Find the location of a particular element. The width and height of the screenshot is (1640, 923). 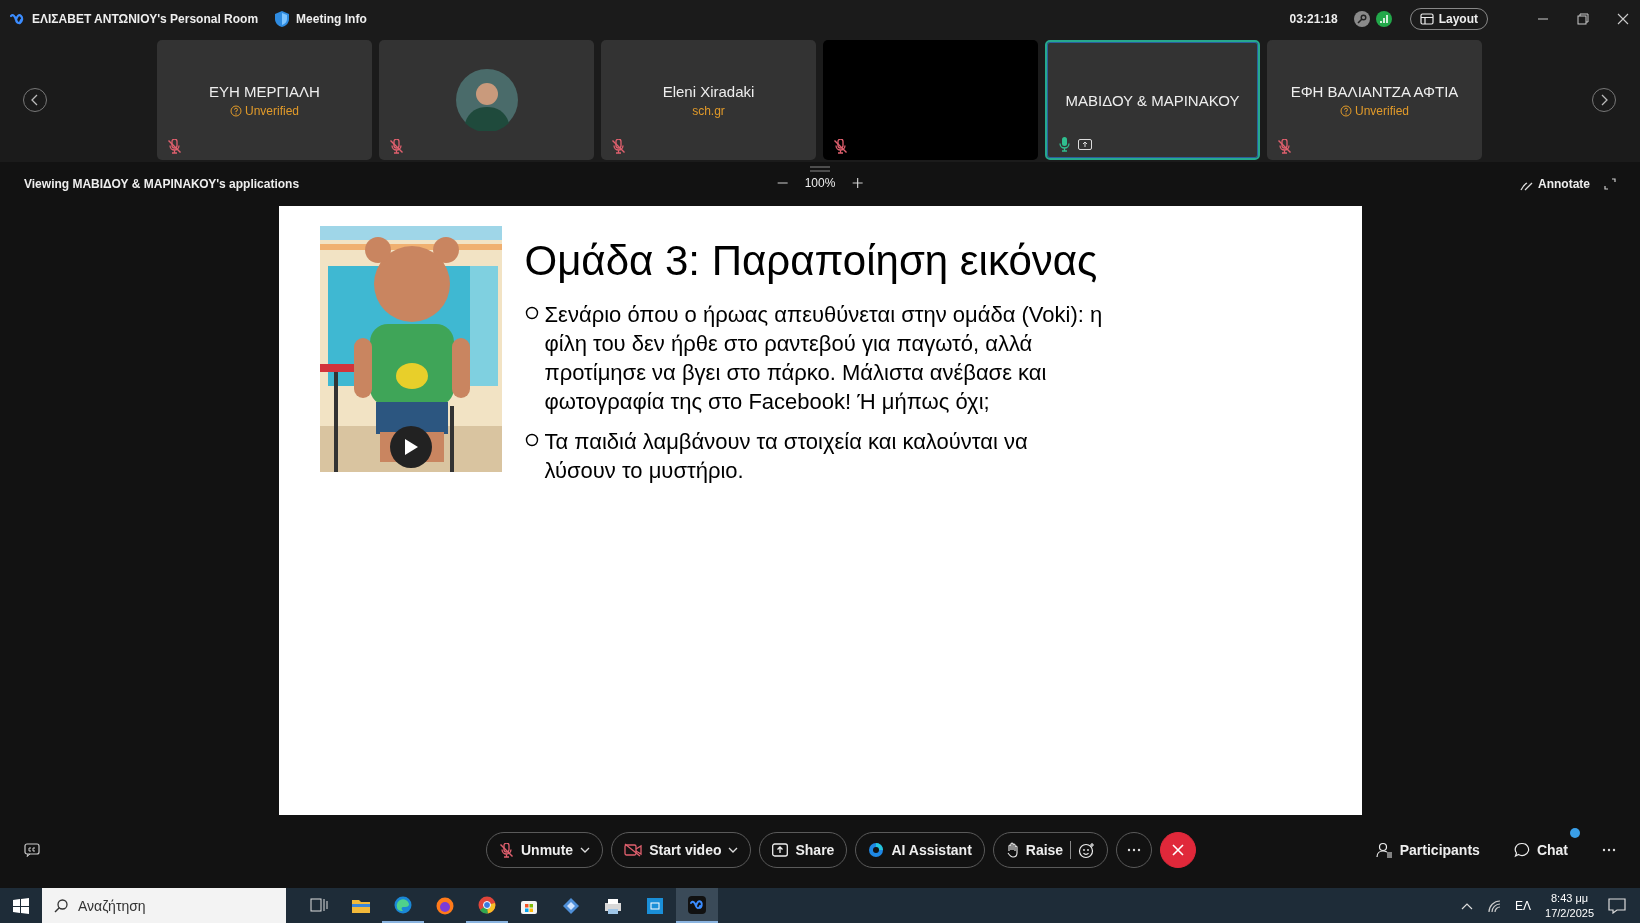

sharing-label: Viewing ΜΑΒΙΔΟΥ & ΜΑΡΙΝΑΚΟΥ's applications is located at coordinates (162, 184).